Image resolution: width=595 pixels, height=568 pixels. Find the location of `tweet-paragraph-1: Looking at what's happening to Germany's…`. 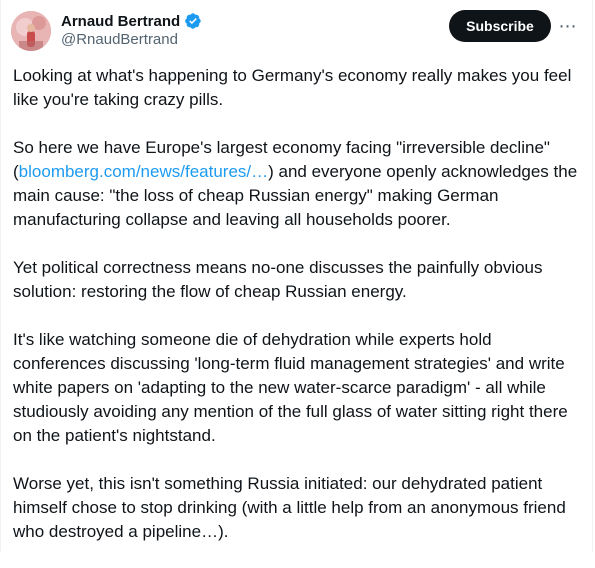

tweet-paragraph-1: Looking at what's happening to Germany's… is located at coordinates (292, 87).